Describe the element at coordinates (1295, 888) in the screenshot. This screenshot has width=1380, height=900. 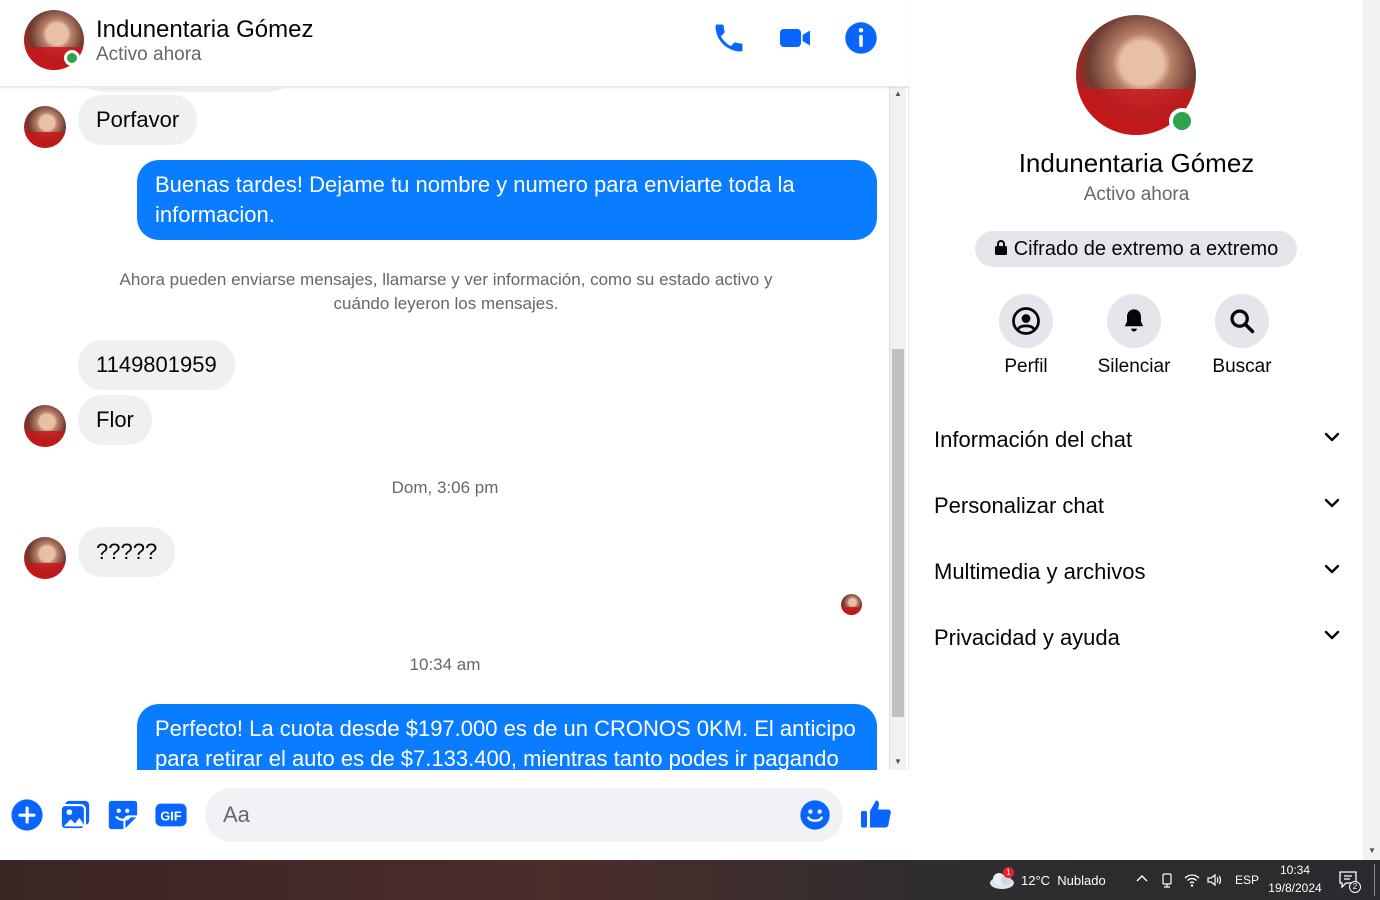
I see `clock-date: 19/8/2024` at that location.